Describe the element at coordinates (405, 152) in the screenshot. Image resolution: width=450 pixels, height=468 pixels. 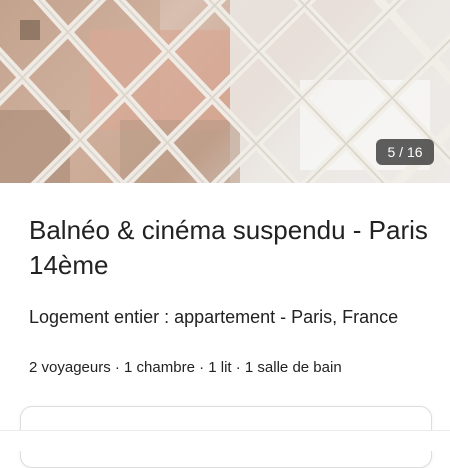
I see `photo-counter-badge: 5 / 16` at that location.